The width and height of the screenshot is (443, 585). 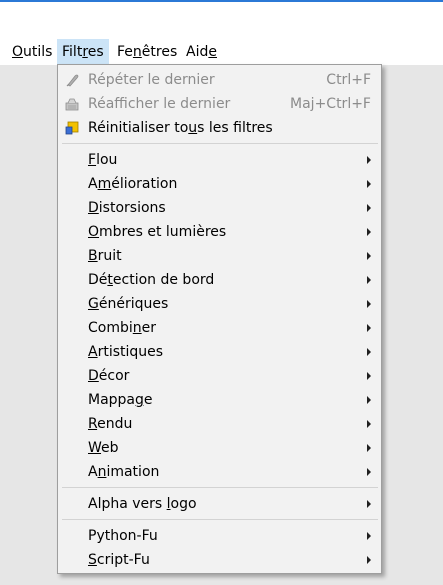 I want to click on menu-item-label: Bruit, so click(x=105, y=256).